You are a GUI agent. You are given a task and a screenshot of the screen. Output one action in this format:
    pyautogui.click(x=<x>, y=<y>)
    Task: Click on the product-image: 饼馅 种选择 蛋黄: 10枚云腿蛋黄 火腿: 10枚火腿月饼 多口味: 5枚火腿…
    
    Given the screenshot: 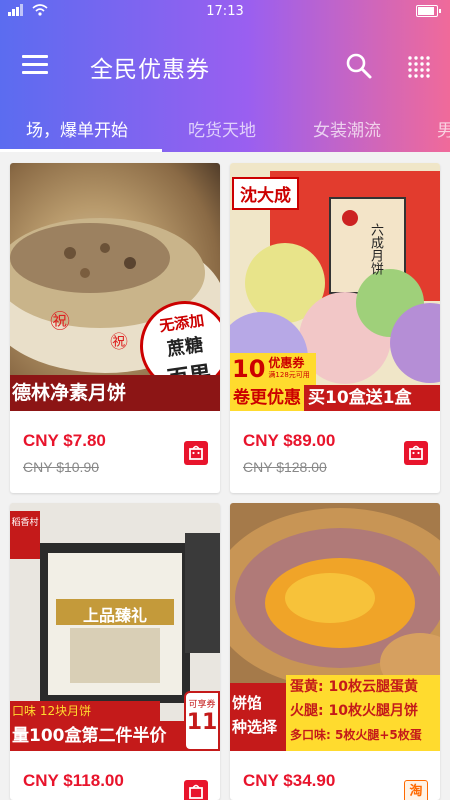 What is the action you would take?
    pyautogui.click(x=335, y=627)
    